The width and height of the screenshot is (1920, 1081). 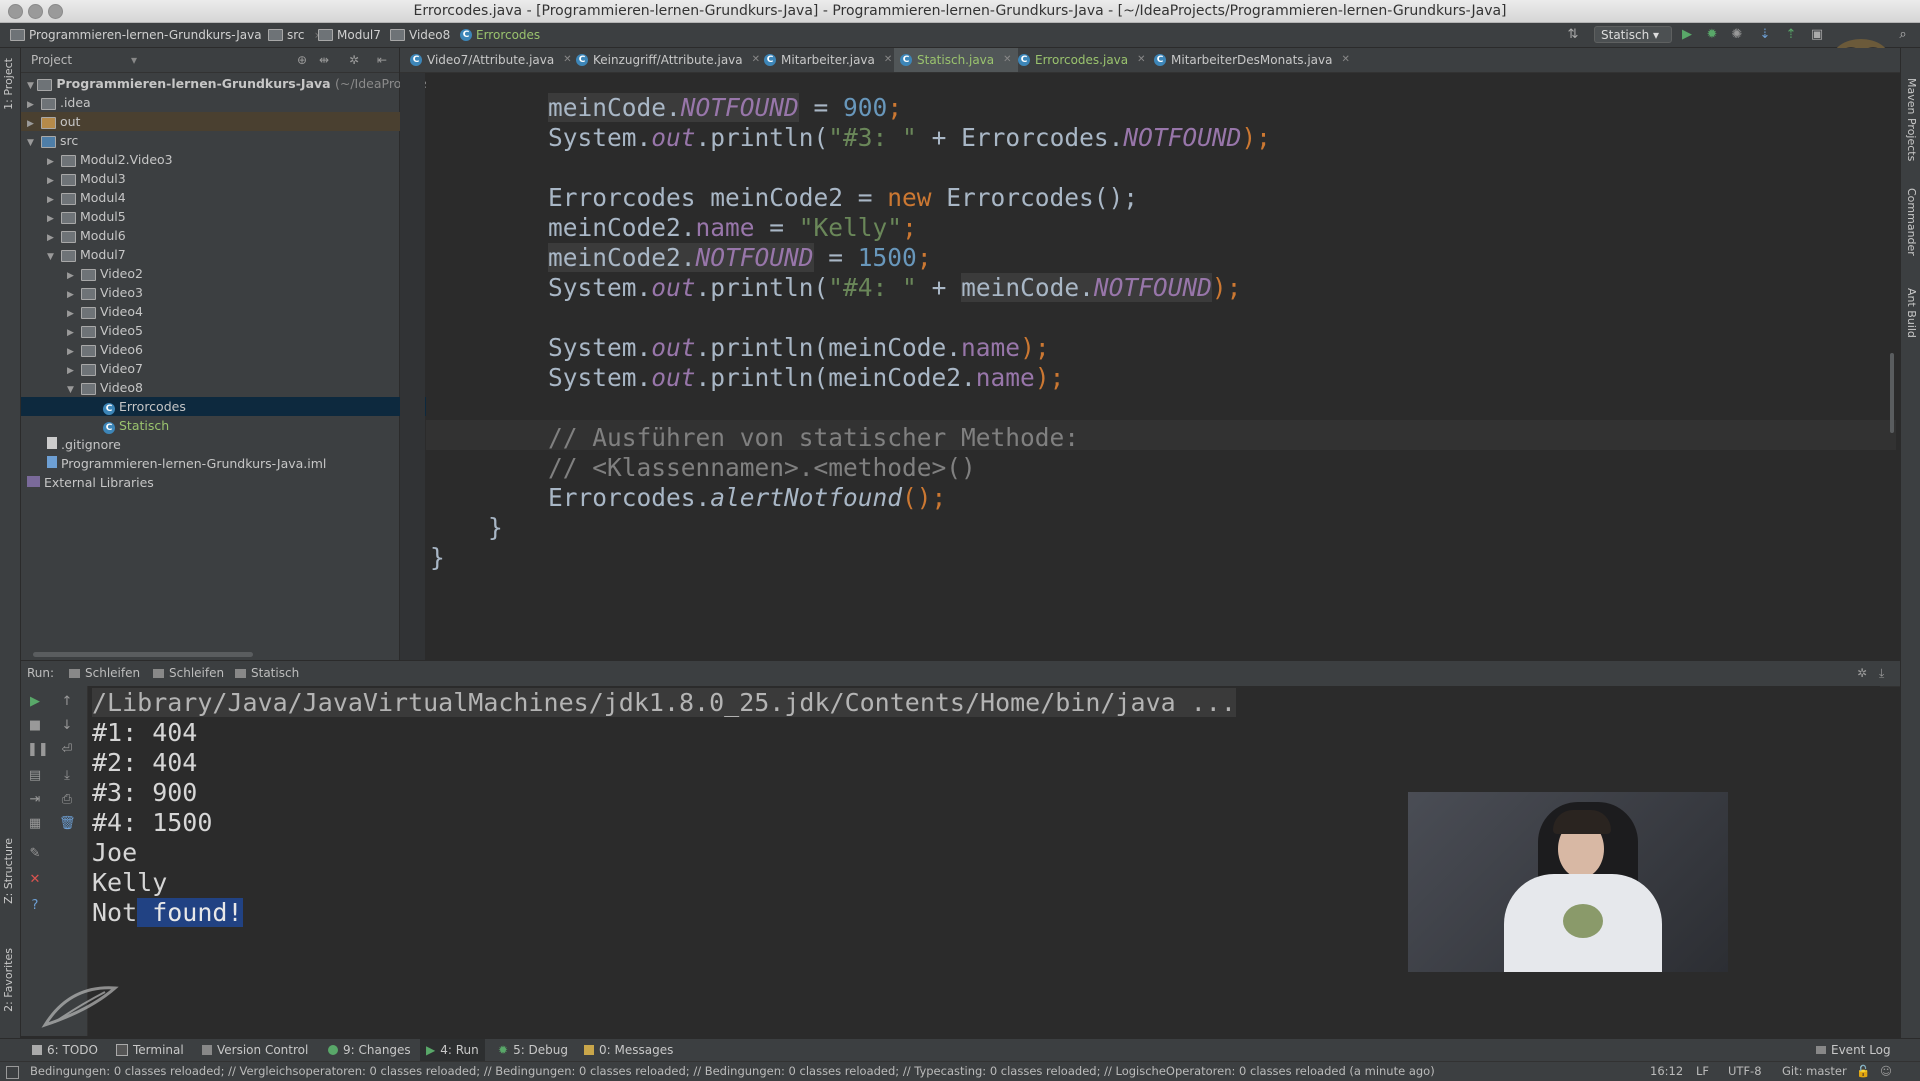 I want to click on tab-errorcodes: C Errorcodes.java ✕, so click(x=1082, y=60).